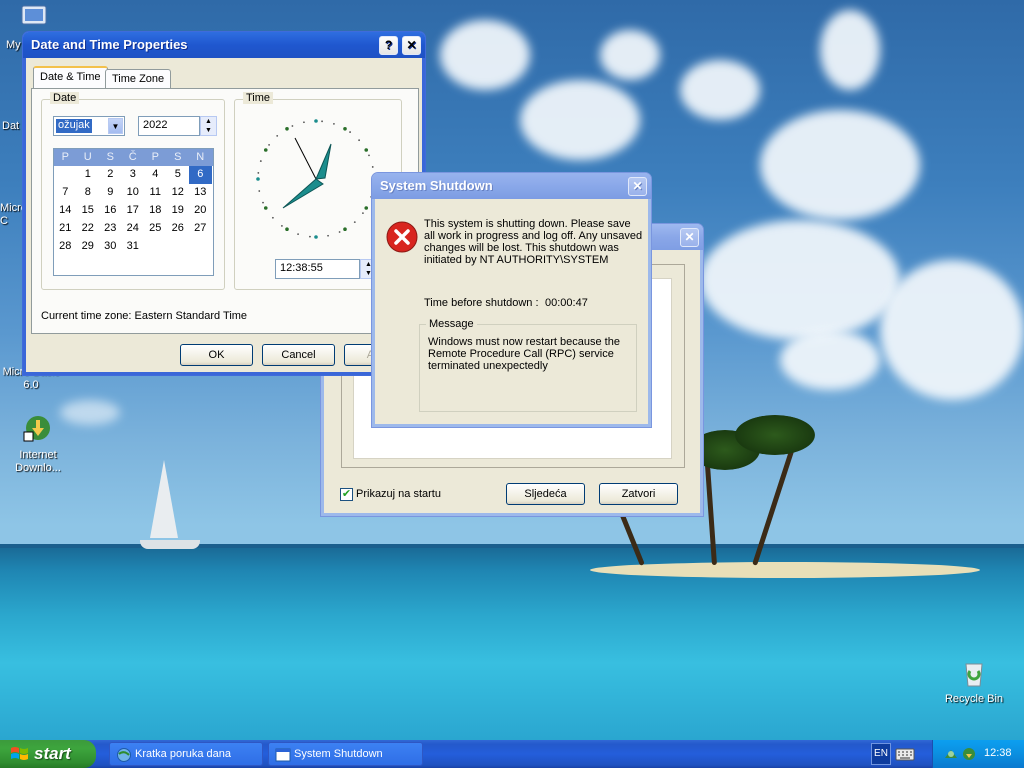 Image resolution: width=1024 pixels, height=768 pixels. I want to click on calendar-day: 30, so click(110, 247).